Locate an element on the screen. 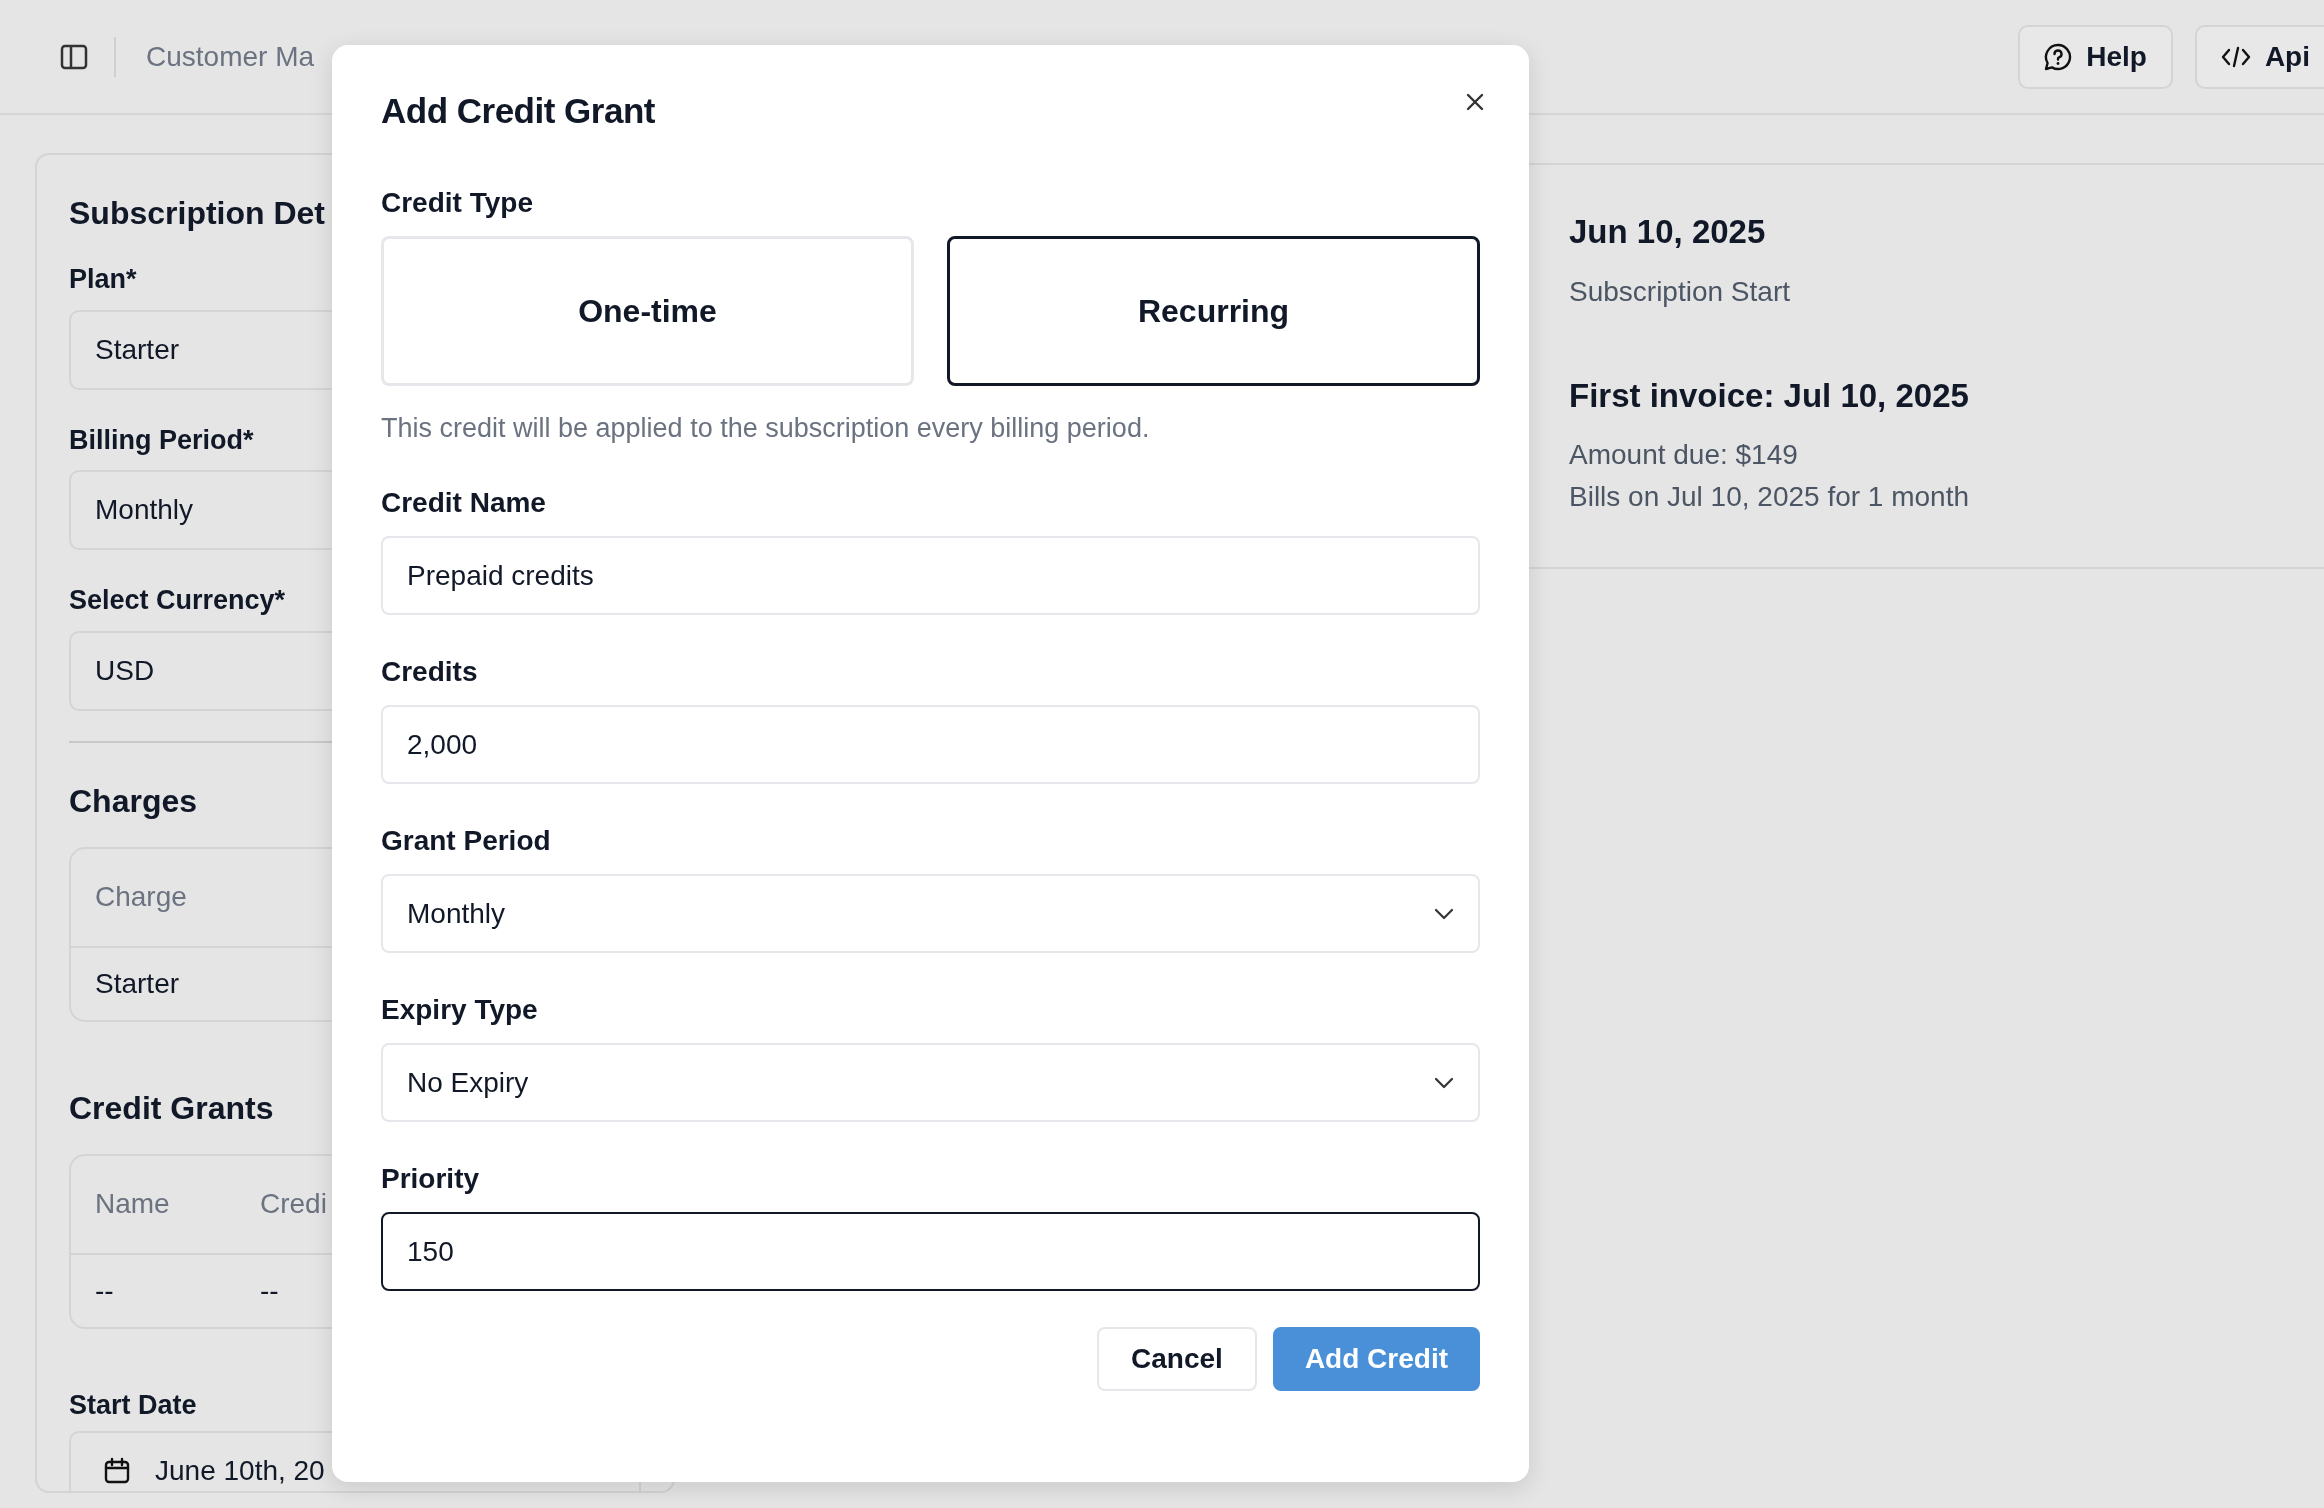 The image size is (2324, 1508). select-field: No Expiry is located at coordinates (930, 1082).